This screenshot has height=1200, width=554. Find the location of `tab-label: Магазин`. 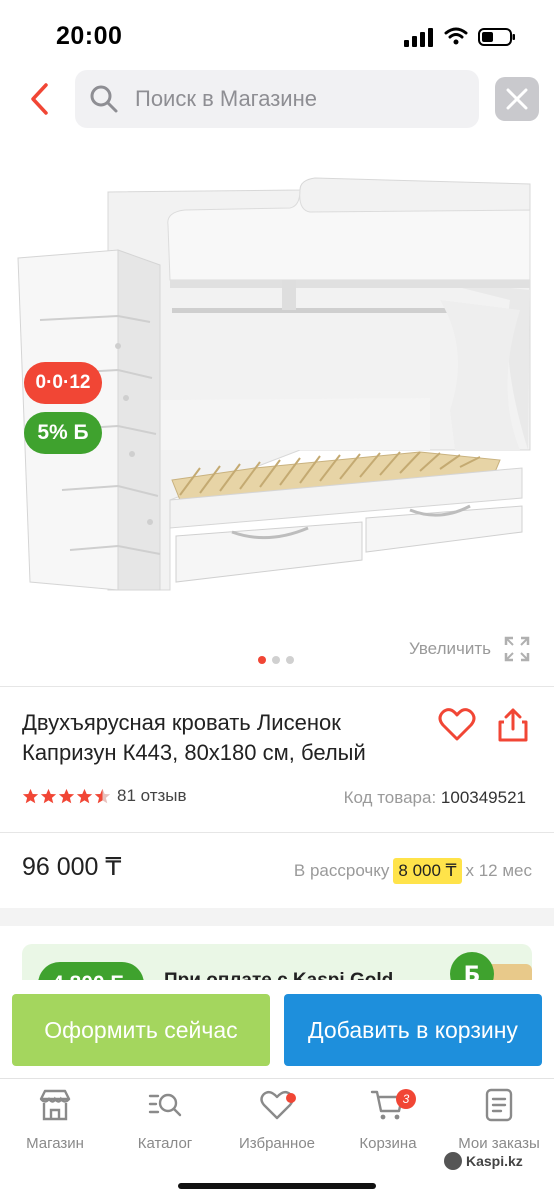

tab-label: Магазин is located at coordinates (55, 1143).